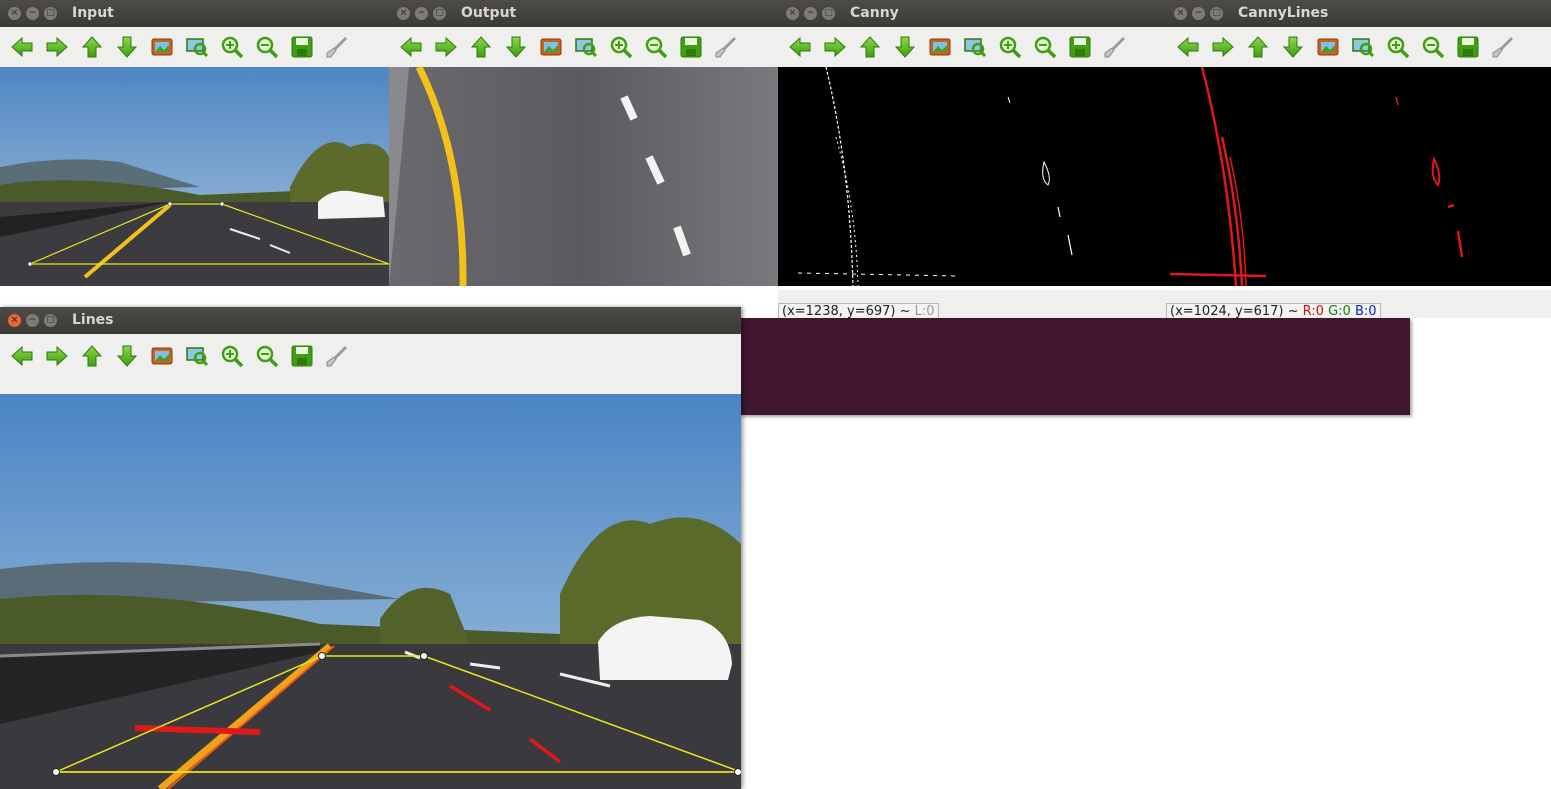 Image resolution: width=1551 pixels, height=789 pixels. I want to click on titlebar: × − □ Input, so click(194, 14).